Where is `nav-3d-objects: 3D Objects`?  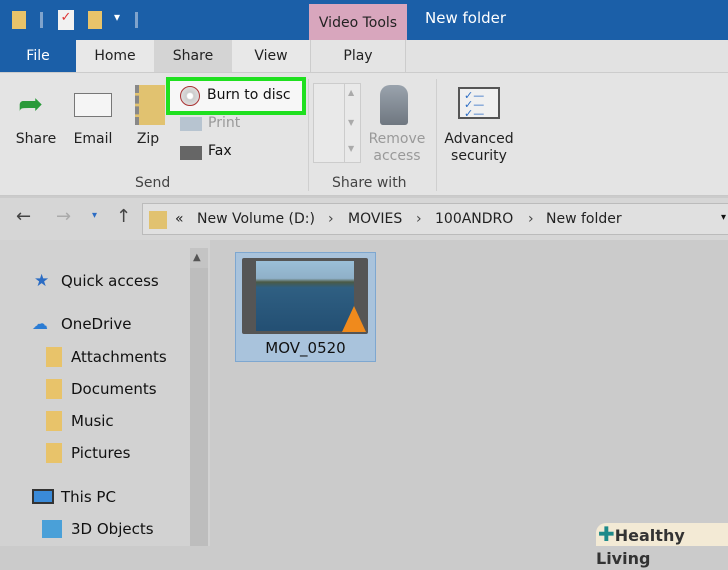
nav-3d-objects: 3D Objects is located at coordinates (90, 529).